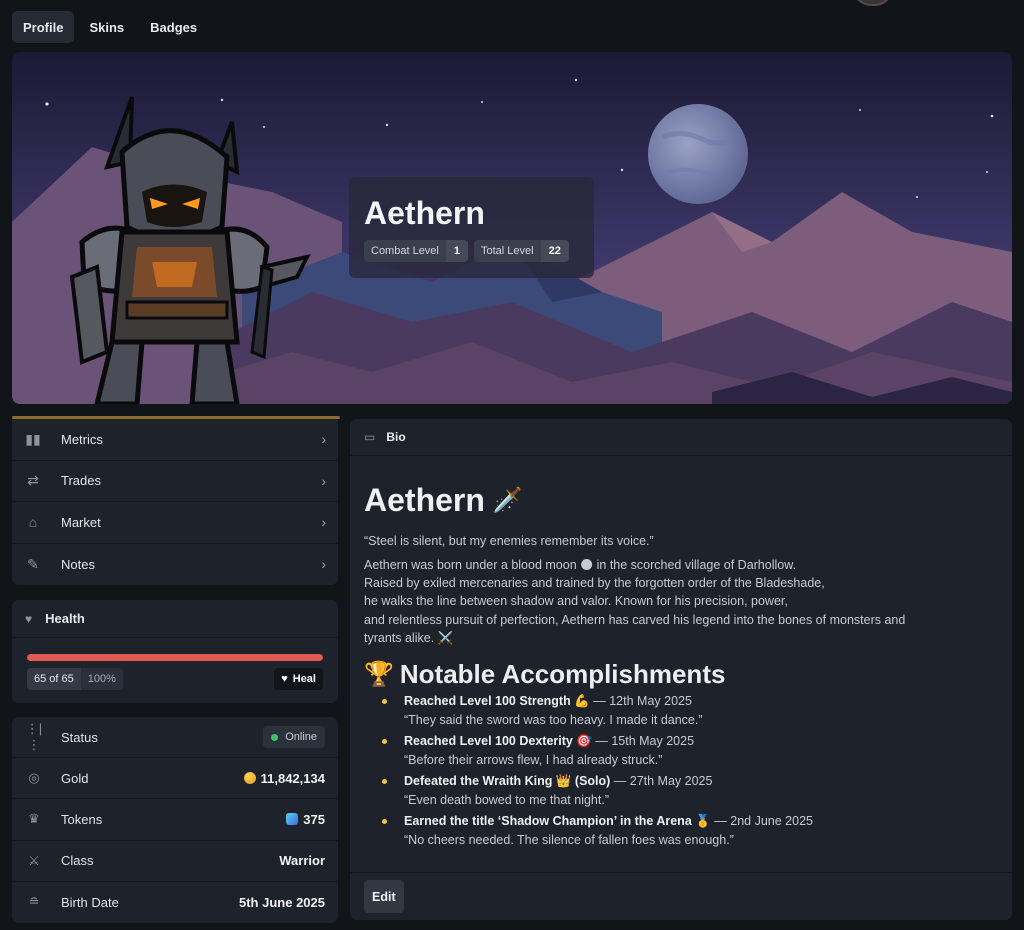 Image resolution: width=1024 pixels, height=930 pixels. Describe the element at coordinates (681, 437) in the screenshot. I see `bio-header: ▭ Bio` at that location.